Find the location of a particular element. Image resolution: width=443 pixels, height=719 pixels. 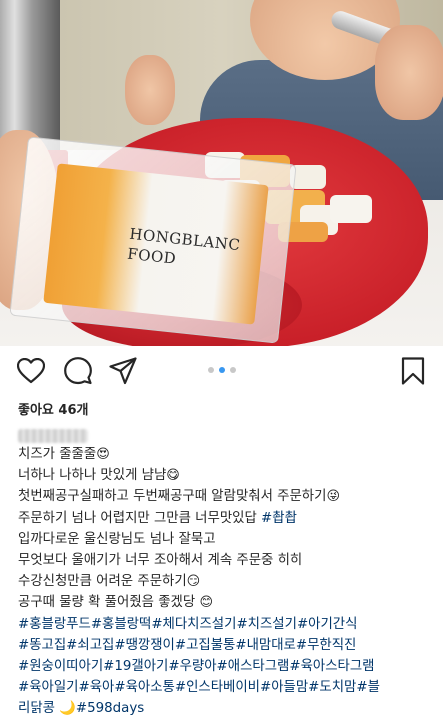

food-piece is located at coordinates (351, 209).